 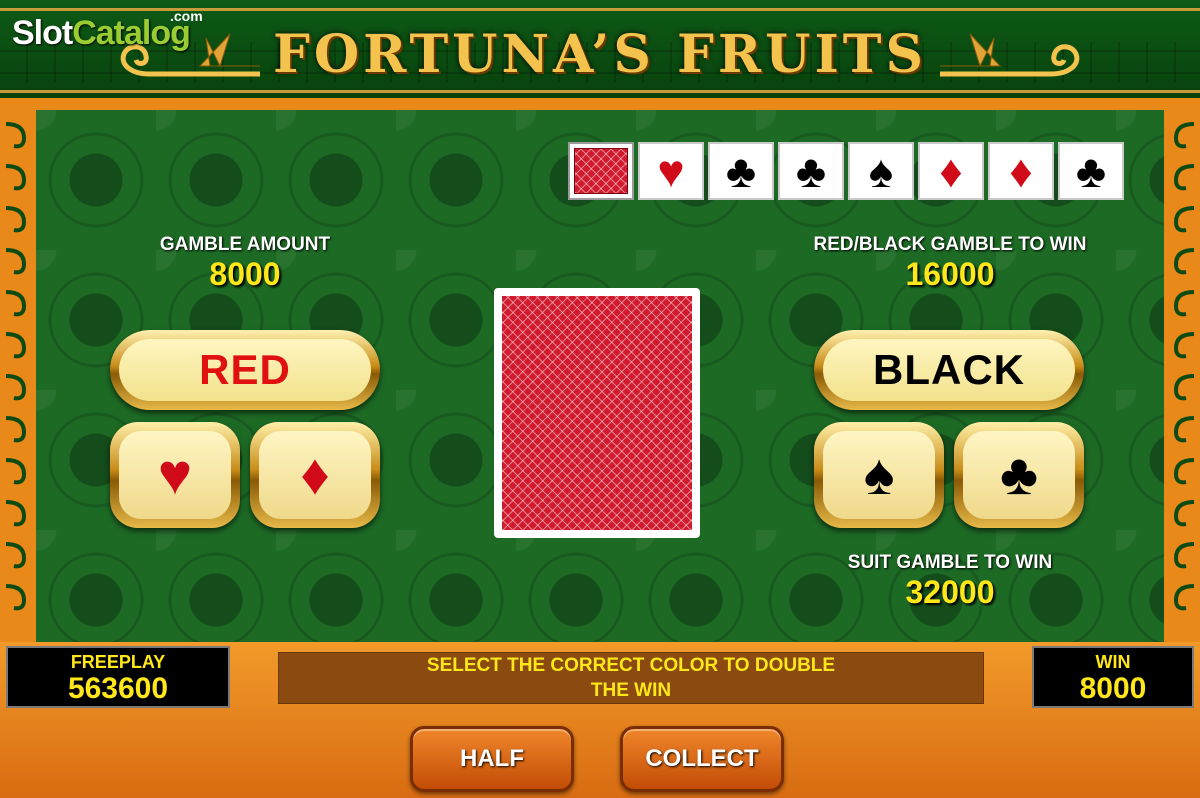 What do you see at coordinates (950, 274) in the screenshot?
I see `color-gamble-value: 16000` at bounding box center [950, 274].